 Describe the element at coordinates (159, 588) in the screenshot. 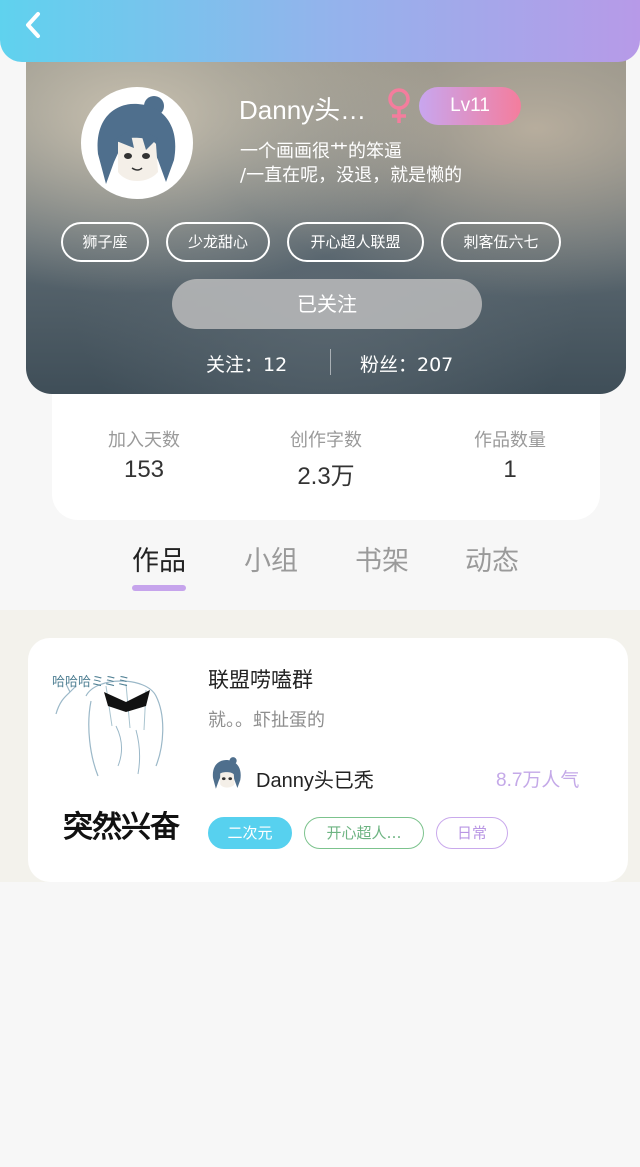

I see `tab-indicator` at that location.